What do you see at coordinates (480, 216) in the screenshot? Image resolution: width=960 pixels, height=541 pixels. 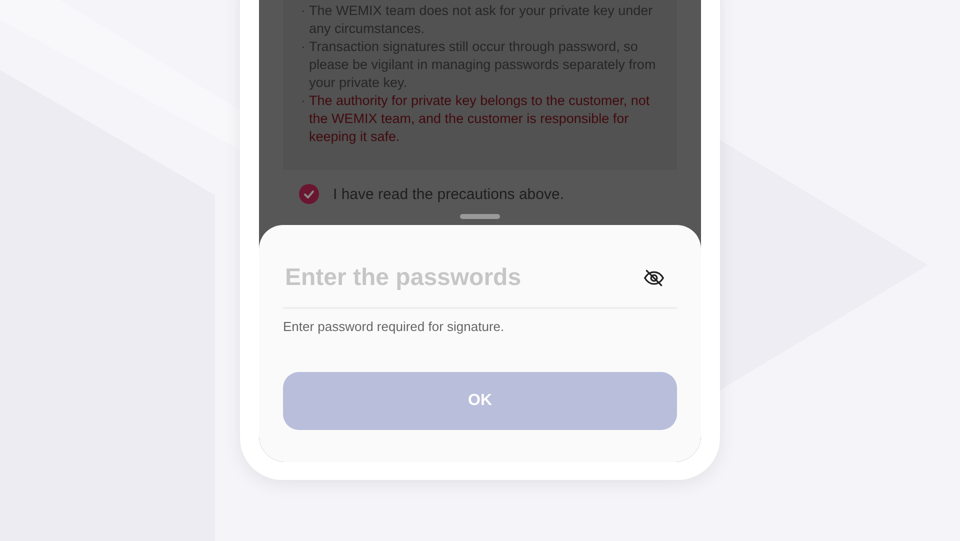 I see `drag-handle` at bounding box center [480, 216].